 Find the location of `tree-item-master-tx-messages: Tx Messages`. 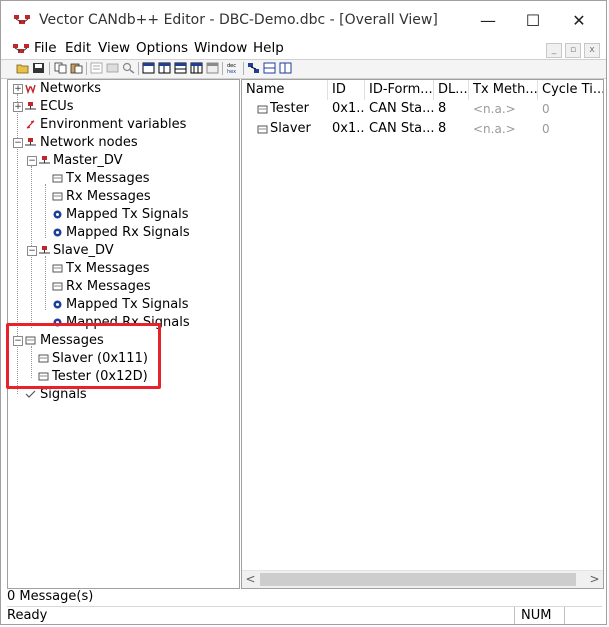

tree-item-master-tx-messages: Tx Messages is located at coordinates (120, 179).